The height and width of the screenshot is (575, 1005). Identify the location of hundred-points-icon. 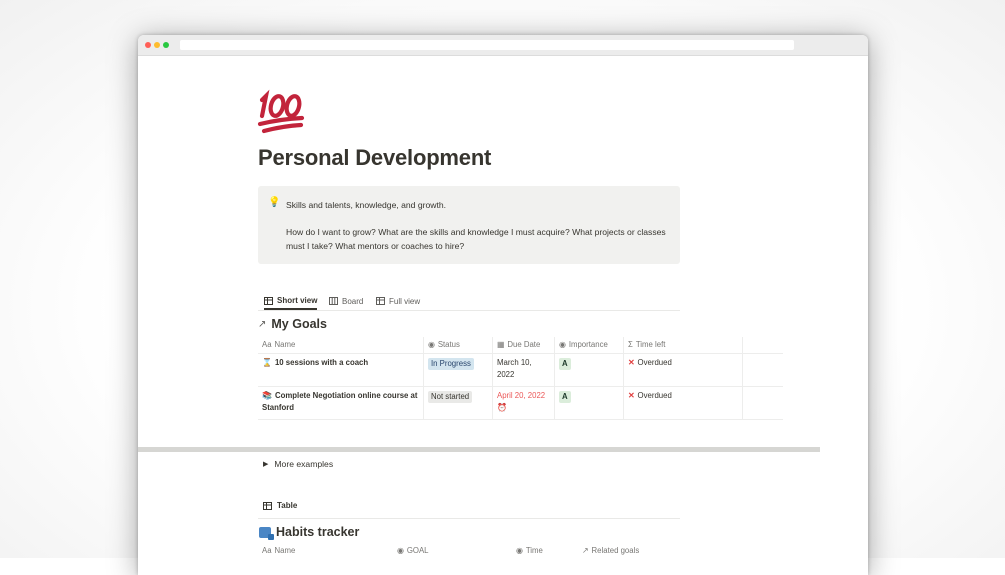
(281, 111).